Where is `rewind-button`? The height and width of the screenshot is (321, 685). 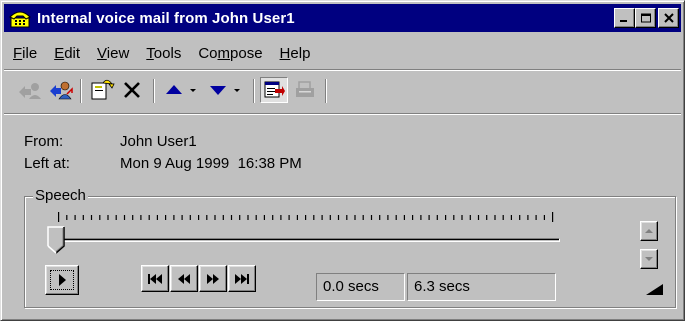 rewind-button is located at coordinates (184, 278).